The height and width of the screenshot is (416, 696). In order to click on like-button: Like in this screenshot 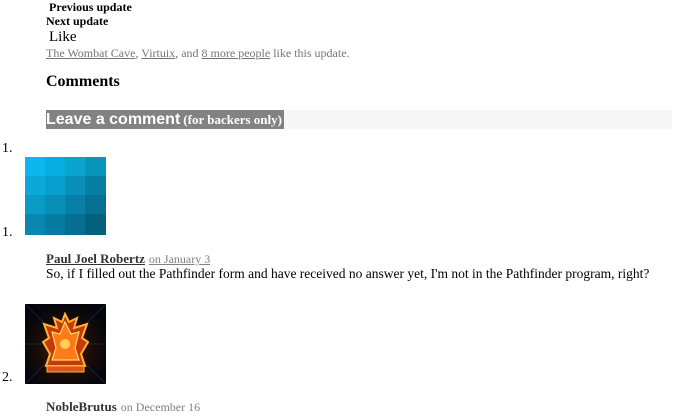, I will do `click(63, 37)`.